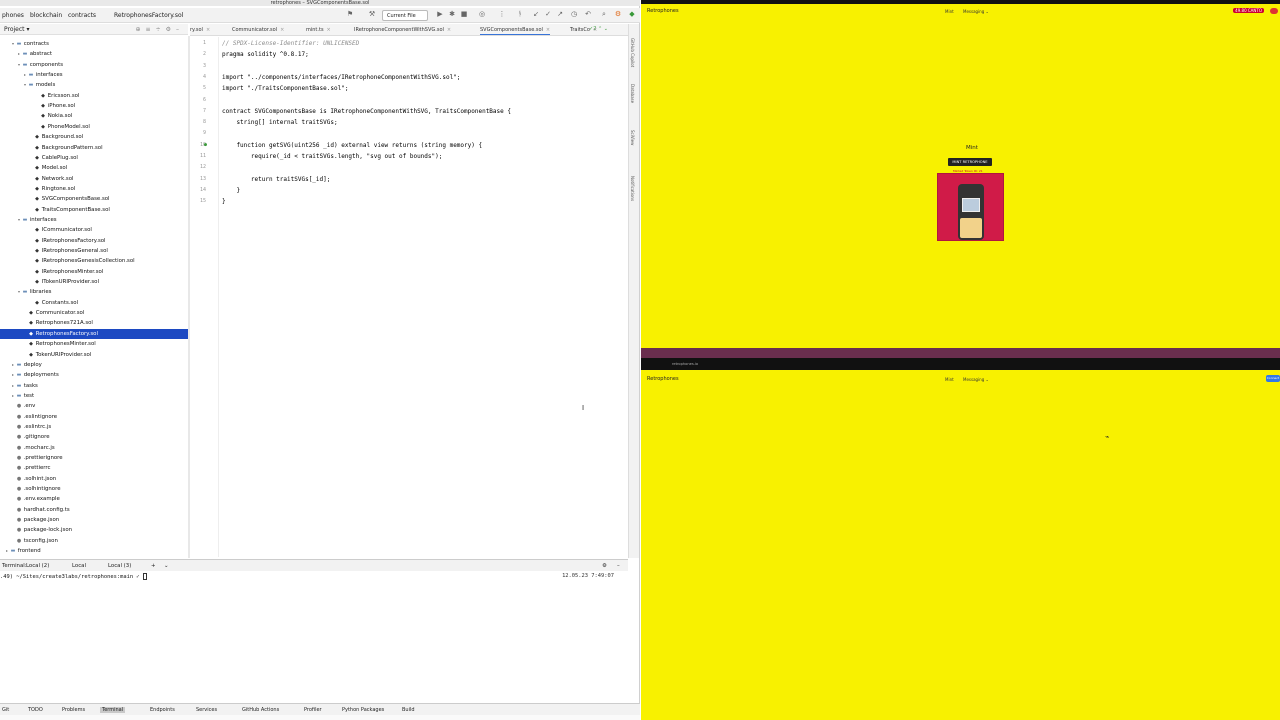  I want to click on tree-file: ◆ TokenURIProvider.sol, so click(94, 355).